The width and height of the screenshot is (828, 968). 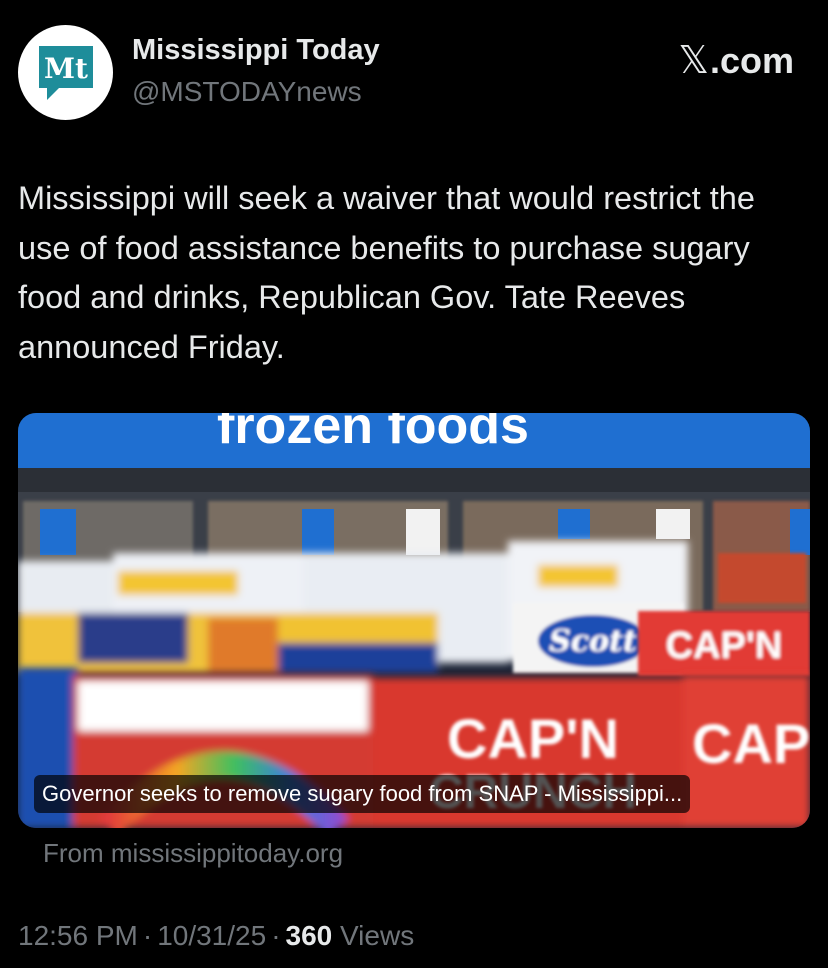 I want to click on post-meta: 12:56 PM · 10/31/25 · 360 Views, so click(x=216, y=936).